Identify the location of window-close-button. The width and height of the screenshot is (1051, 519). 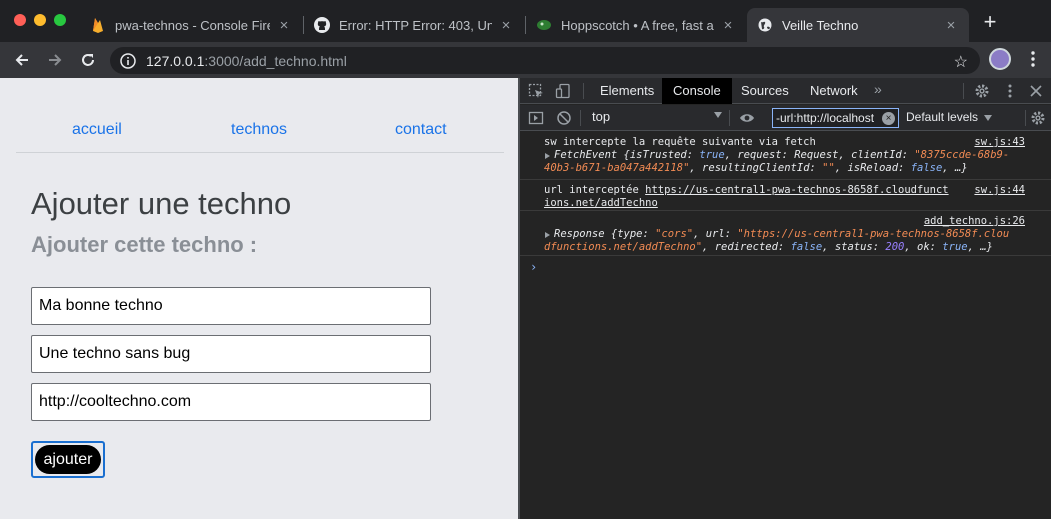
(20, 20).